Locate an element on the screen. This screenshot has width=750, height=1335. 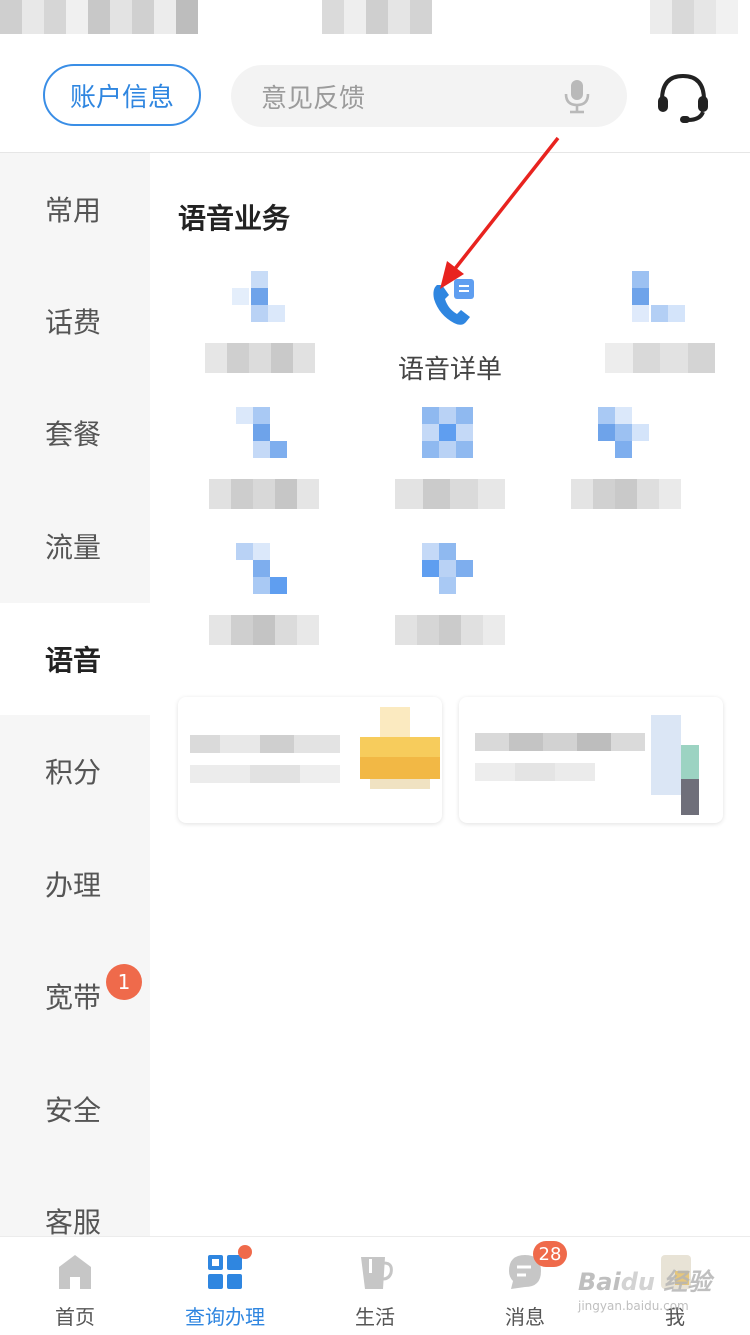
sidebar-item-handle: 办理 is located at coordinates (75, 884).